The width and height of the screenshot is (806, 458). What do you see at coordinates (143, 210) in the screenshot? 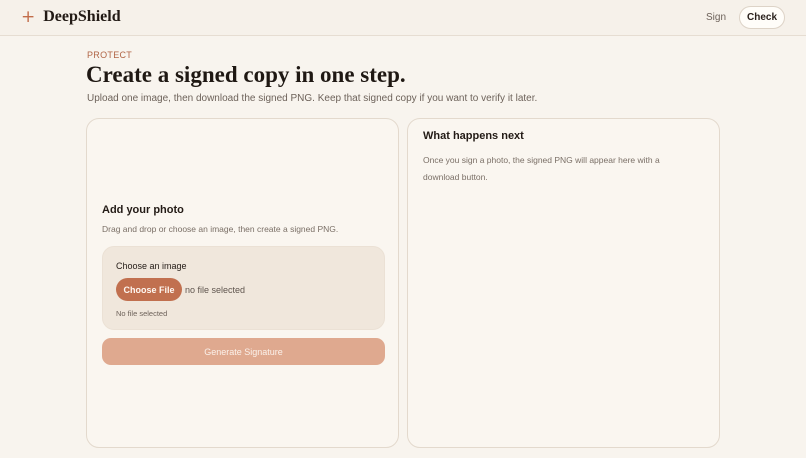
I see `upload-card-title: Add your photo` at bounding box center [143, 210].